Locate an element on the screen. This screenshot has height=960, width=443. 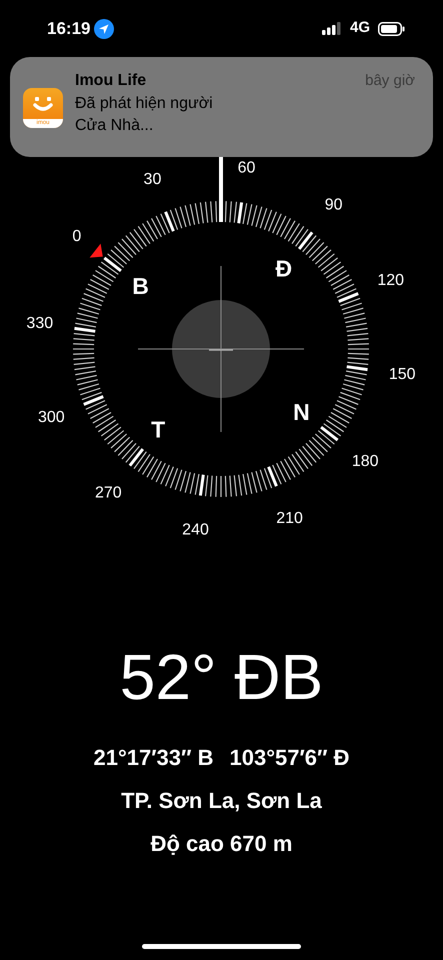
degree-label: 240 is located at coordinates (195, 530).